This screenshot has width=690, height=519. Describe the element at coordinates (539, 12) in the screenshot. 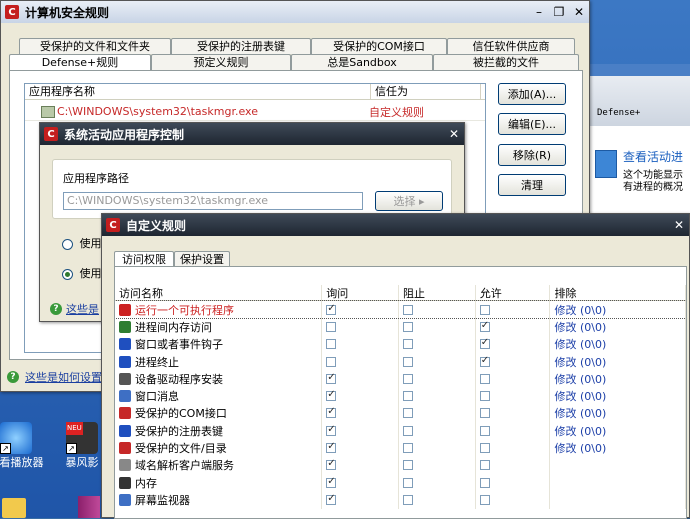

I see `minimize-icon: –` at that location.